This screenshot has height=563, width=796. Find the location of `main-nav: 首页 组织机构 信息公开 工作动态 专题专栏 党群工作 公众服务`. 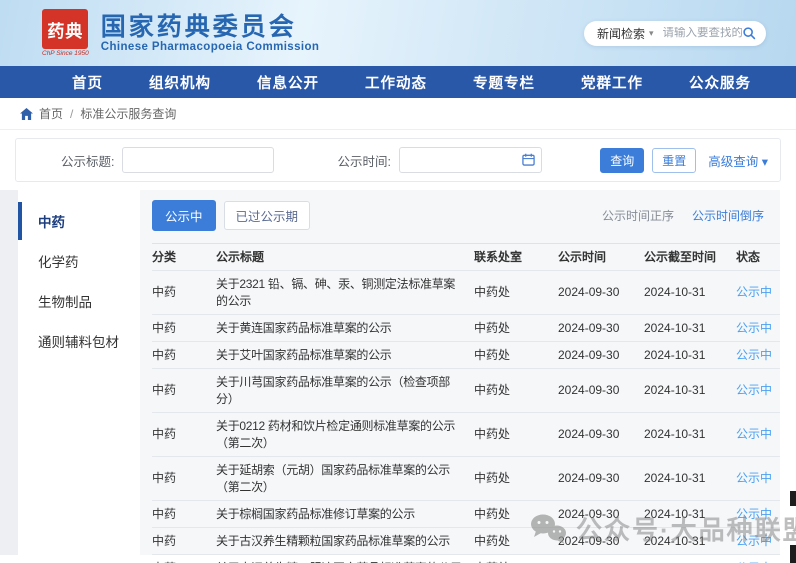

main-nav: 首页 组织机构 信息公开 工作动态 专题专栏 党群工作 公众服务 is located at coordinates (398, 82).